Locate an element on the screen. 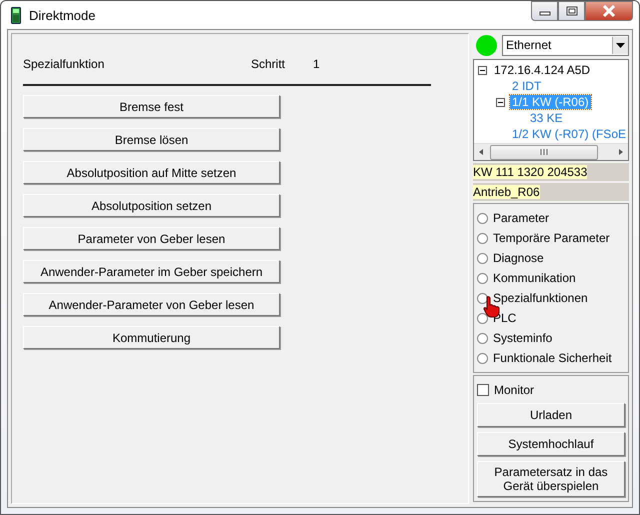  radio-label: Parameter is located at coordinates (520, 218).